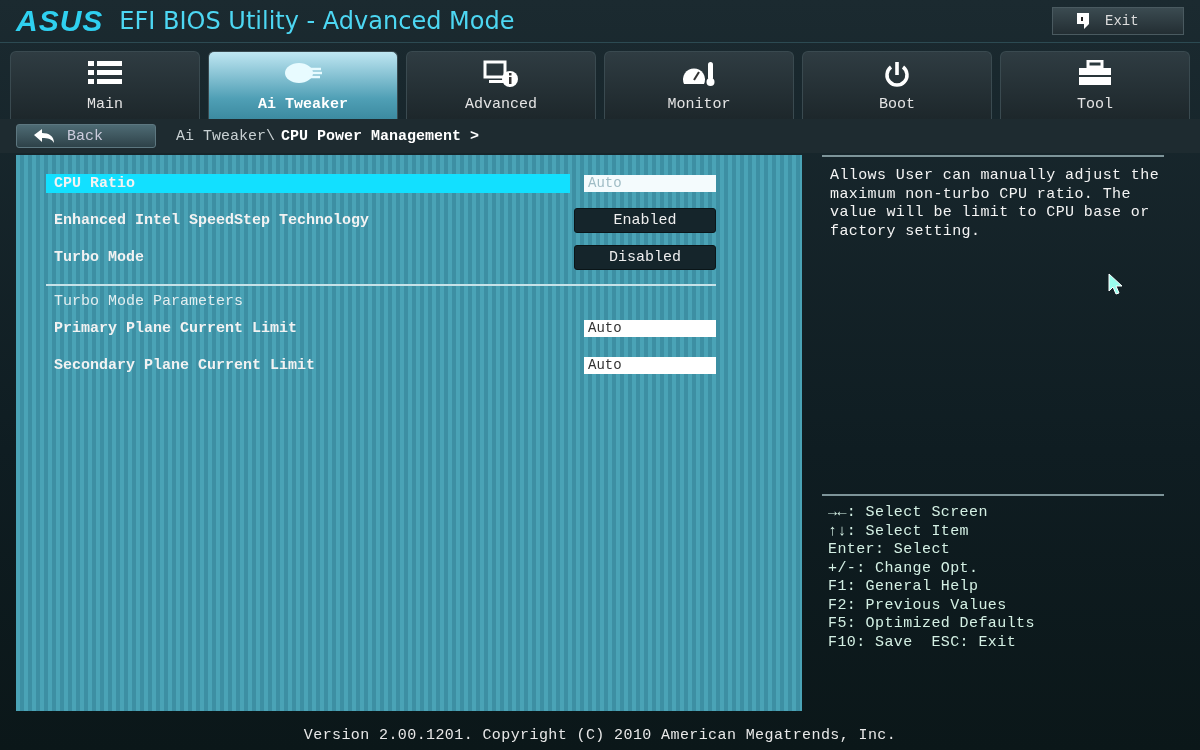 The width and height of the screenshot is (1200, 750). What do you see at coordinates (1095, 73) in the screenshot?
I see `toolbox-icon` at bounding box center [1095, 73].